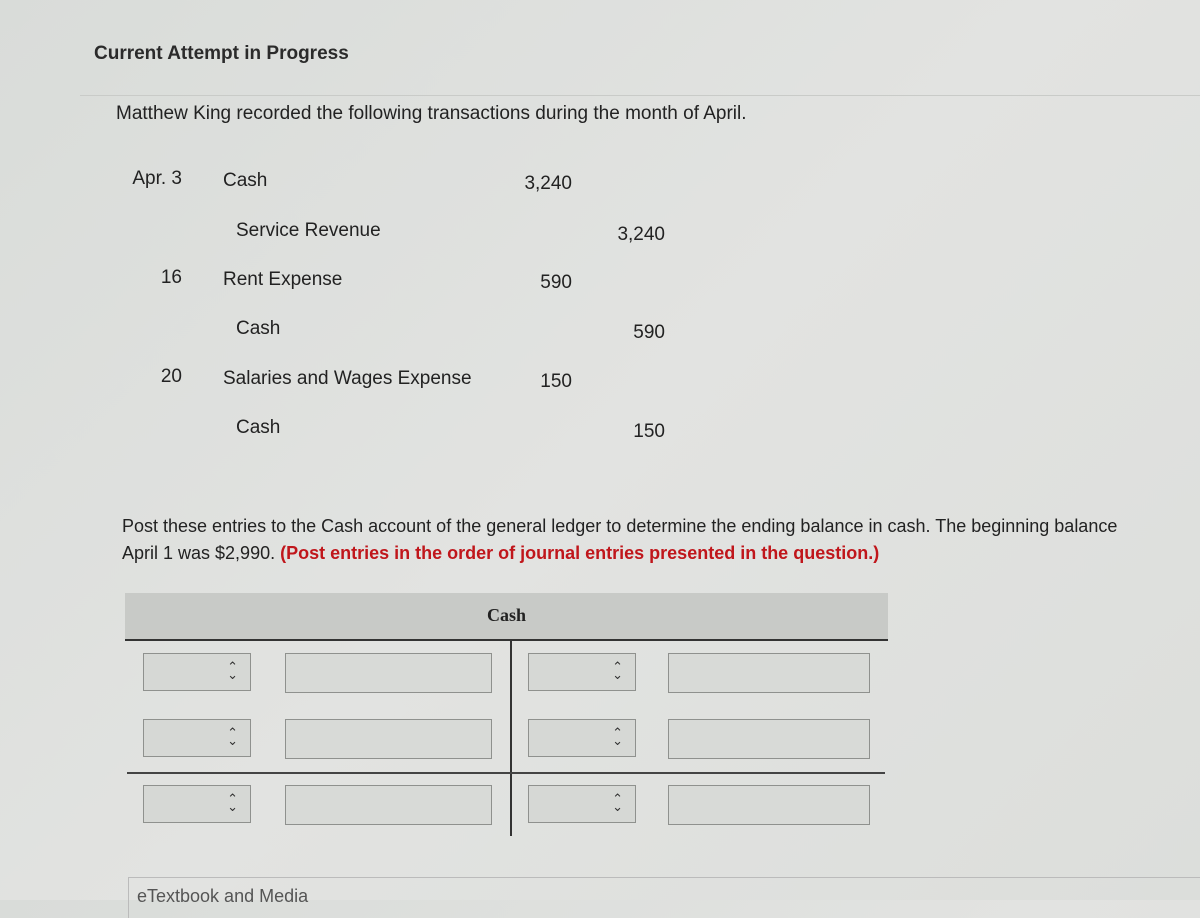  What do you see at coordinates (506, 773) in the screenshot?
I see `t-account-total-line` at bounding box center [506, 773].